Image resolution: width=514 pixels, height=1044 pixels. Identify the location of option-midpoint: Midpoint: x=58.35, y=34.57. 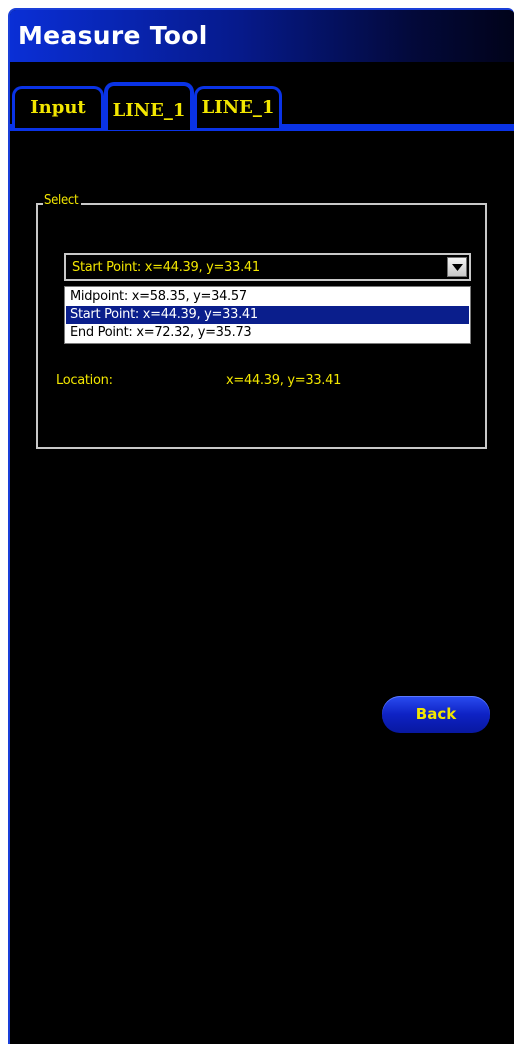
(267, 297).